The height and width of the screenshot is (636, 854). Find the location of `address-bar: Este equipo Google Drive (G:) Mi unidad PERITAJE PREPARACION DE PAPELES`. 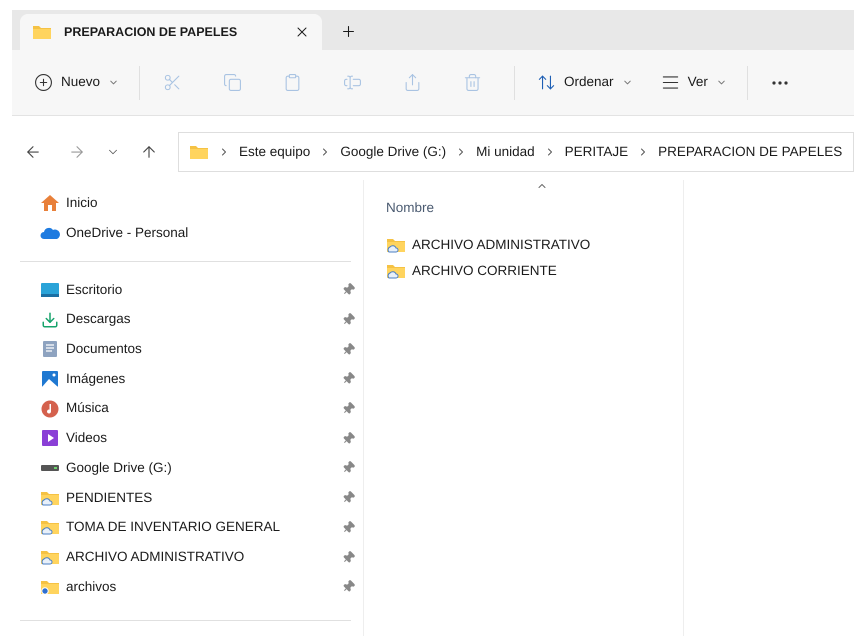

address-bar: Este equipo Google Drive (G:) Mi unidad PERITAJE PREPARACION DE PAPELES is located at coordinates (516, 152).